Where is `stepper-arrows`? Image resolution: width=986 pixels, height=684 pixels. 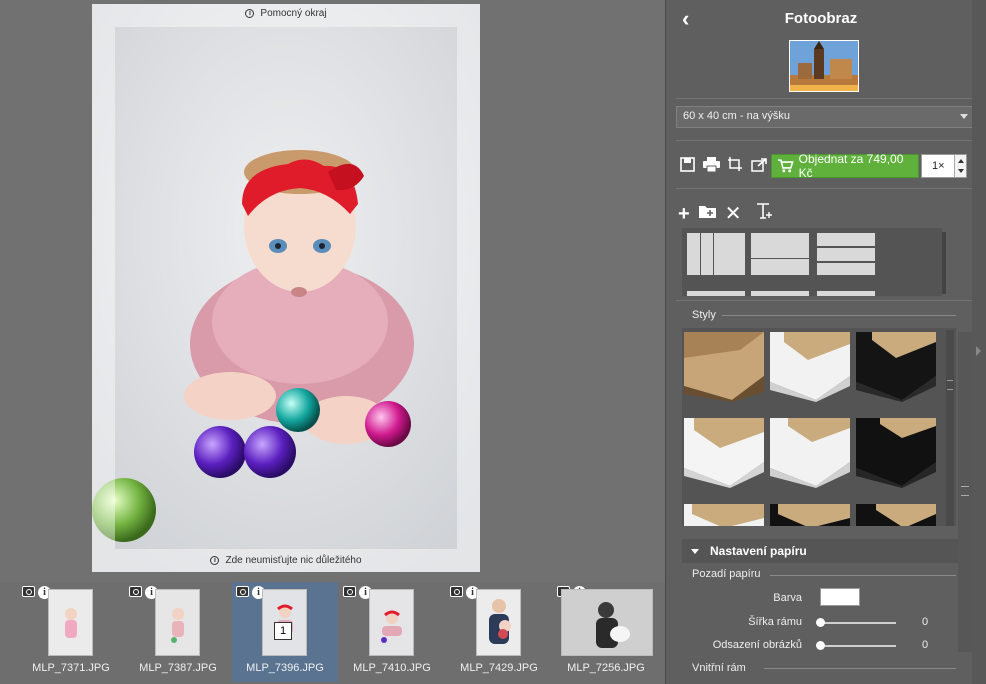 stepper-arrows is located at coordinates (960, 166).